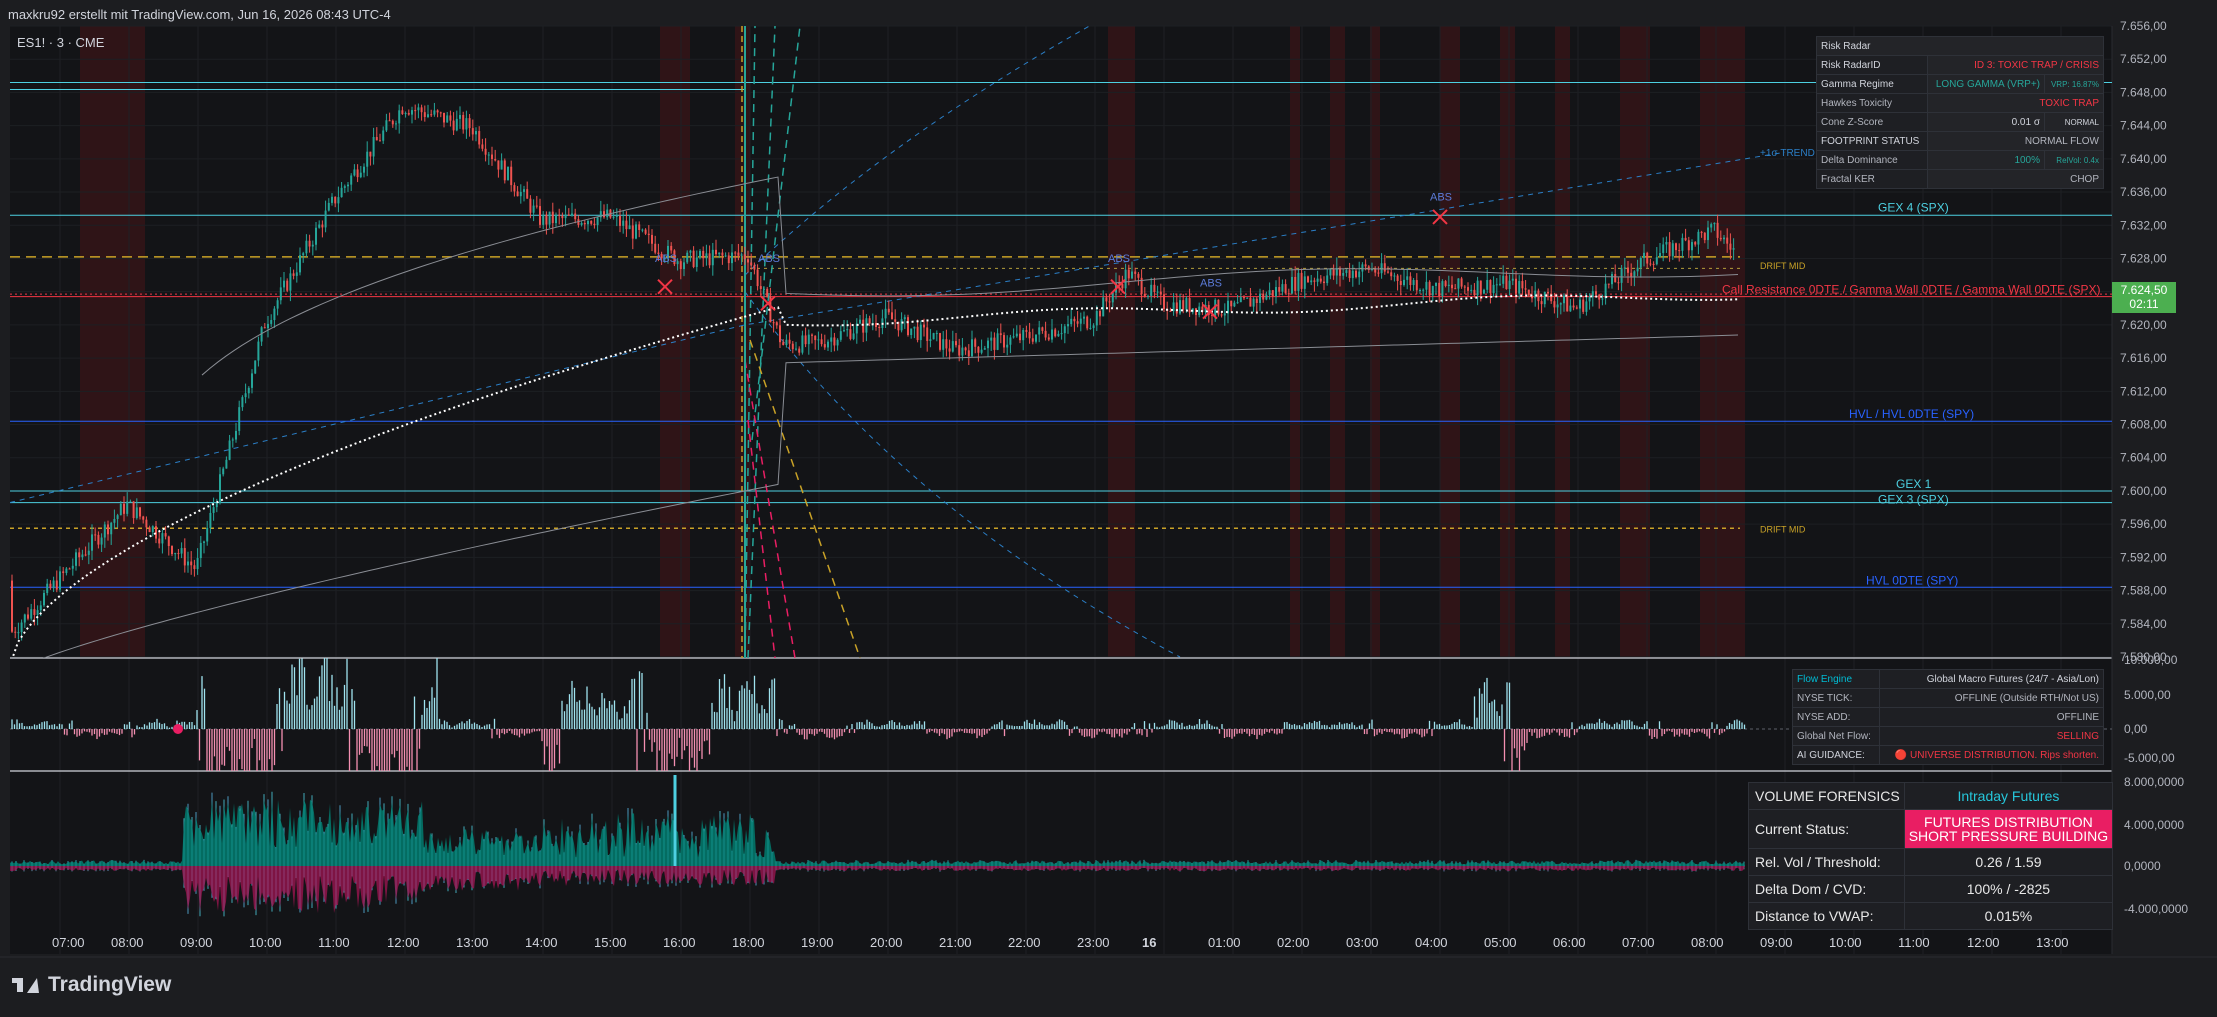 The image size is (2217, 1017). Describe the element at coordinates (1931, 889) in the screenshot. I see `volume-forensics-row: Delta Dom / CVD: 100% / -2825` at that location.